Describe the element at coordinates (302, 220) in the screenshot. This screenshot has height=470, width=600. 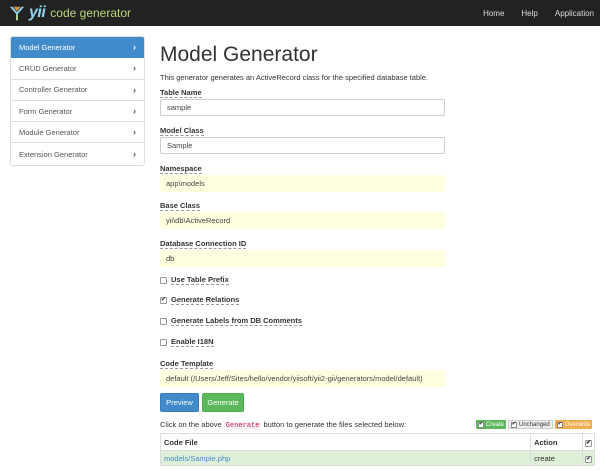
I see `base-class-input: yii\db\ActiveRecord` at that location.